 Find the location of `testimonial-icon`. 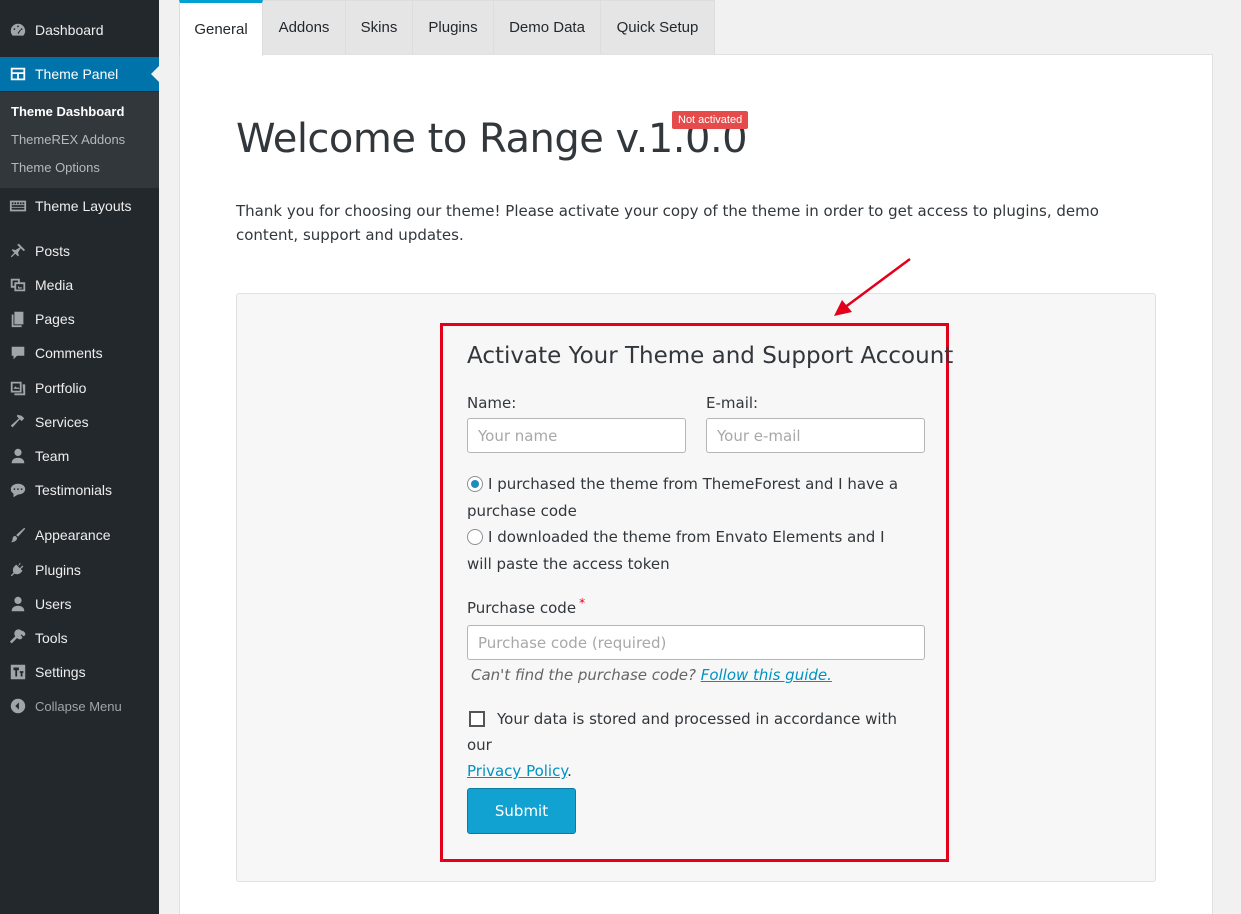

testimonial-icon is located at coordinates (17, 490).